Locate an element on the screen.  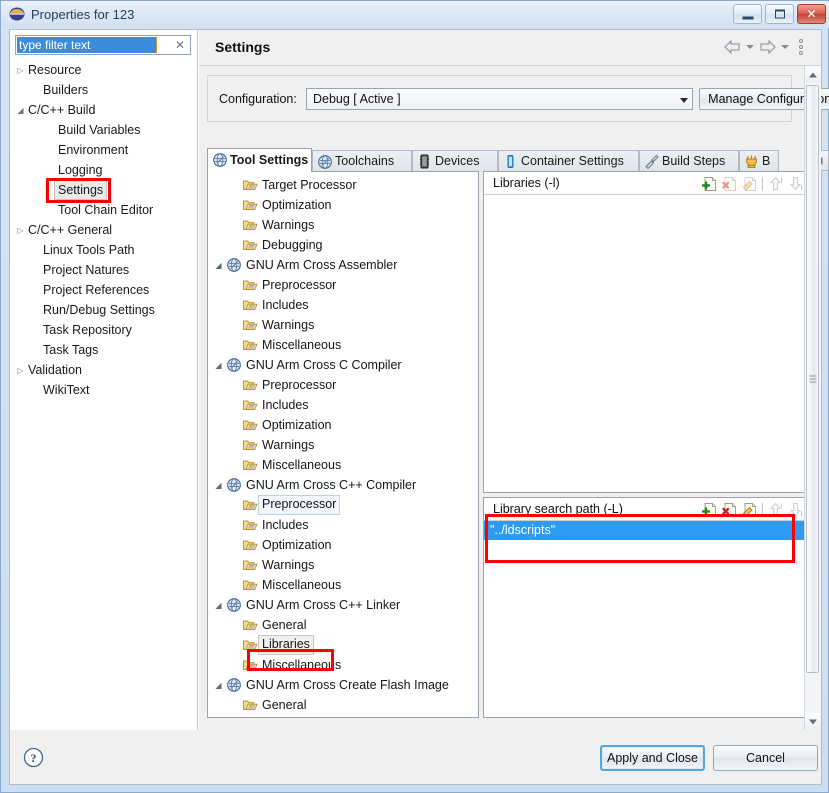
libraries-list is located at coordinates (646, 343).